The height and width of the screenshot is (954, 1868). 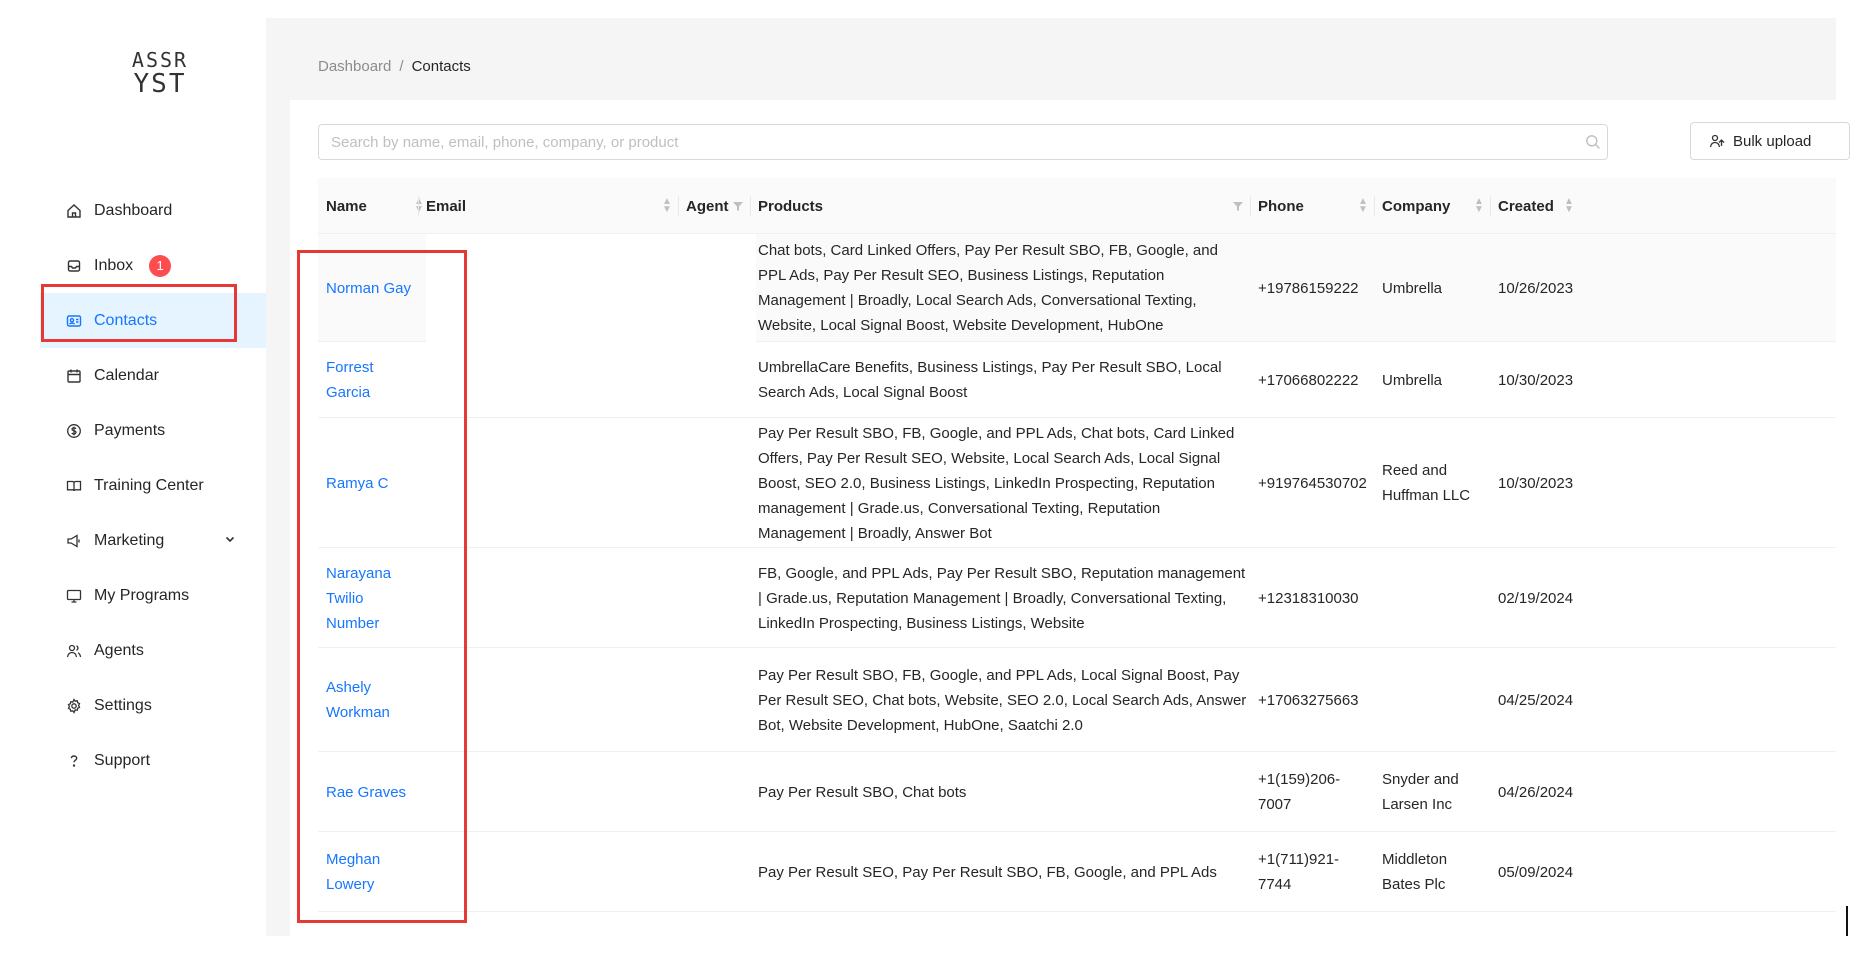 What do you see at coordinates (1526, 206) in the screenshot?
I see `column-header-created: Created` at bounding box center [1526, 206].